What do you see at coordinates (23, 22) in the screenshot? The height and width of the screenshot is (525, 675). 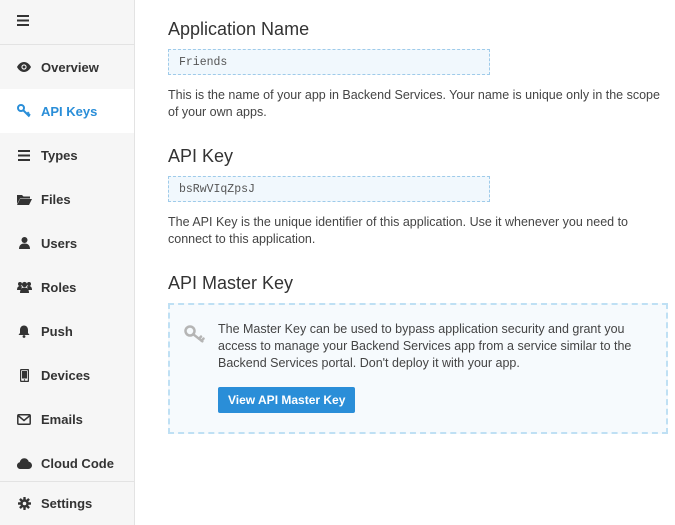 I see `hamburger-icon` at bounding box center [23, 22].